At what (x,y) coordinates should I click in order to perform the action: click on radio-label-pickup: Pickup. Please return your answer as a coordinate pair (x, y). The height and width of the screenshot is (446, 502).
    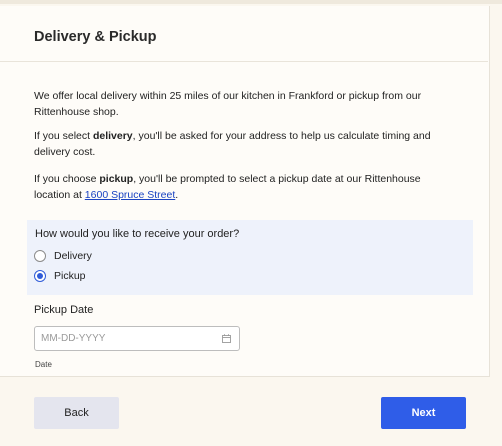
    Looking at the image, I should click on (70, 276).